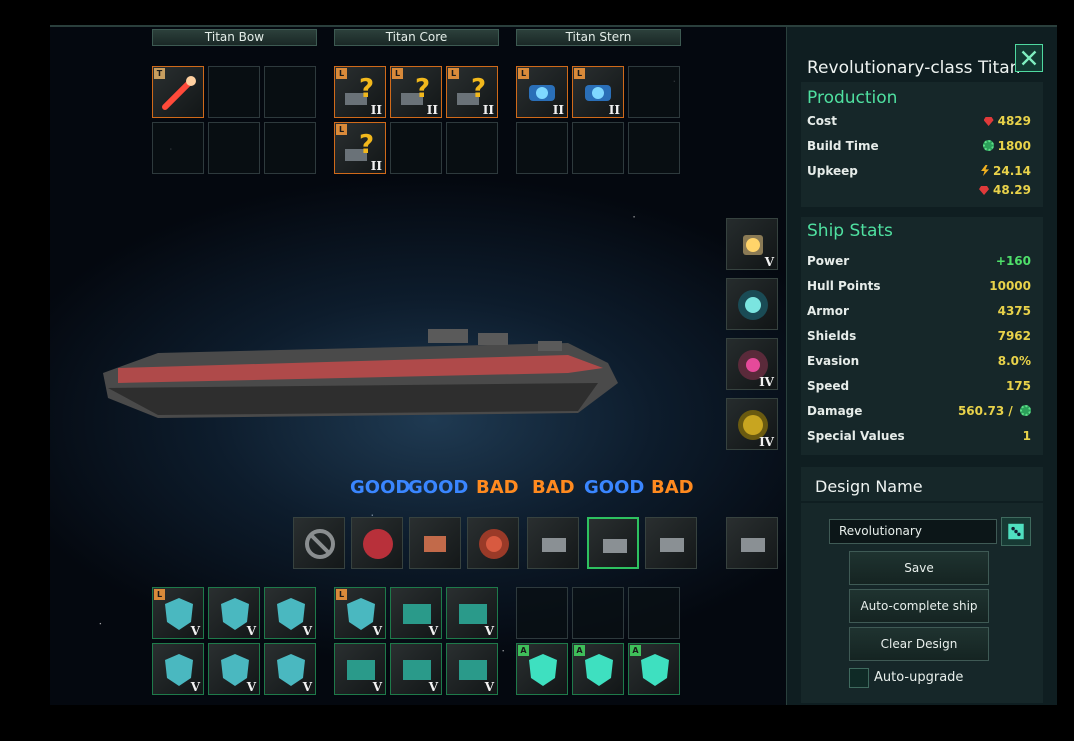 This screenshot has width=1074, height=741. Describe the element at coordinates (919, 149) in the screenshot. I see `build-time-row: Build Time 1800` at that location.